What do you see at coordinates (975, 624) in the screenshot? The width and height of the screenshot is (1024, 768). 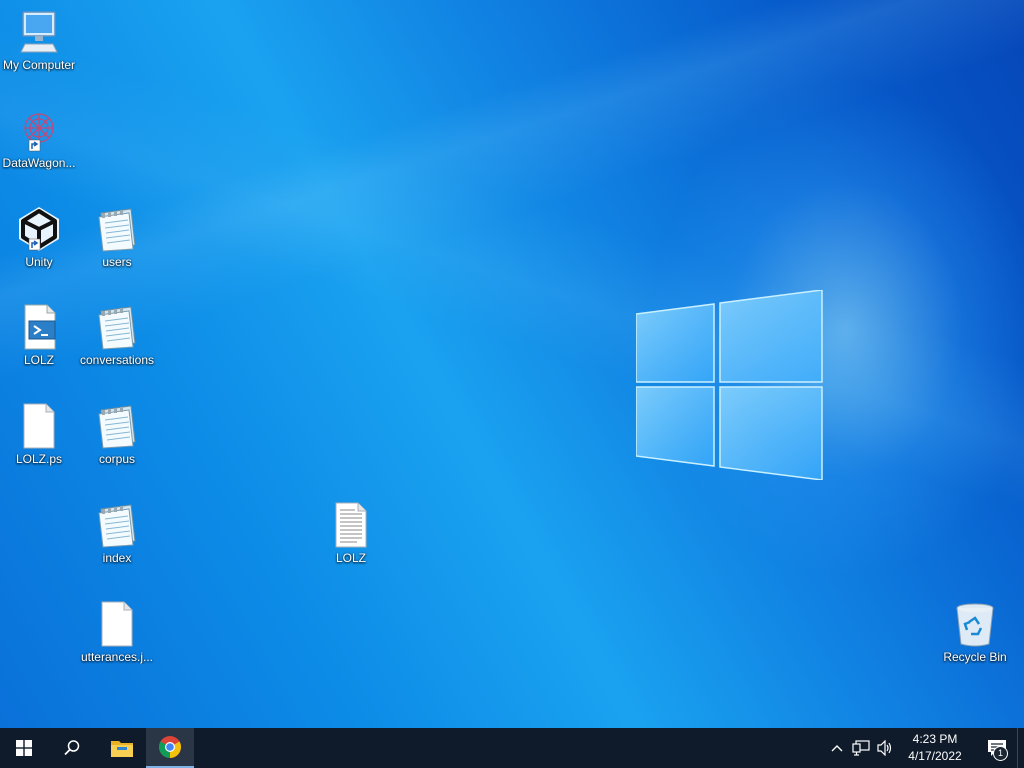 I see `recycle-bin-icon` at bounding box center [975, 624].